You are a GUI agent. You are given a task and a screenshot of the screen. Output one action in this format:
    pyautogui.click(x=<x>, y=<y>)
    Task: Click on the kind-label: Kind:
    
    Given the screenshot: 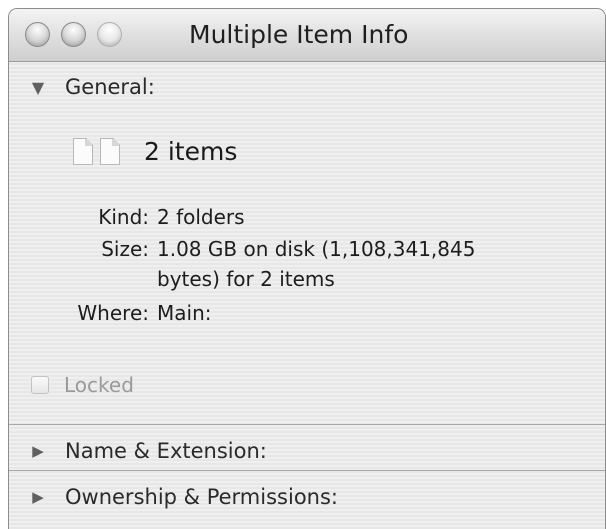 What is the action you would take?
    pyautogui.click(x=123, y=217)
    